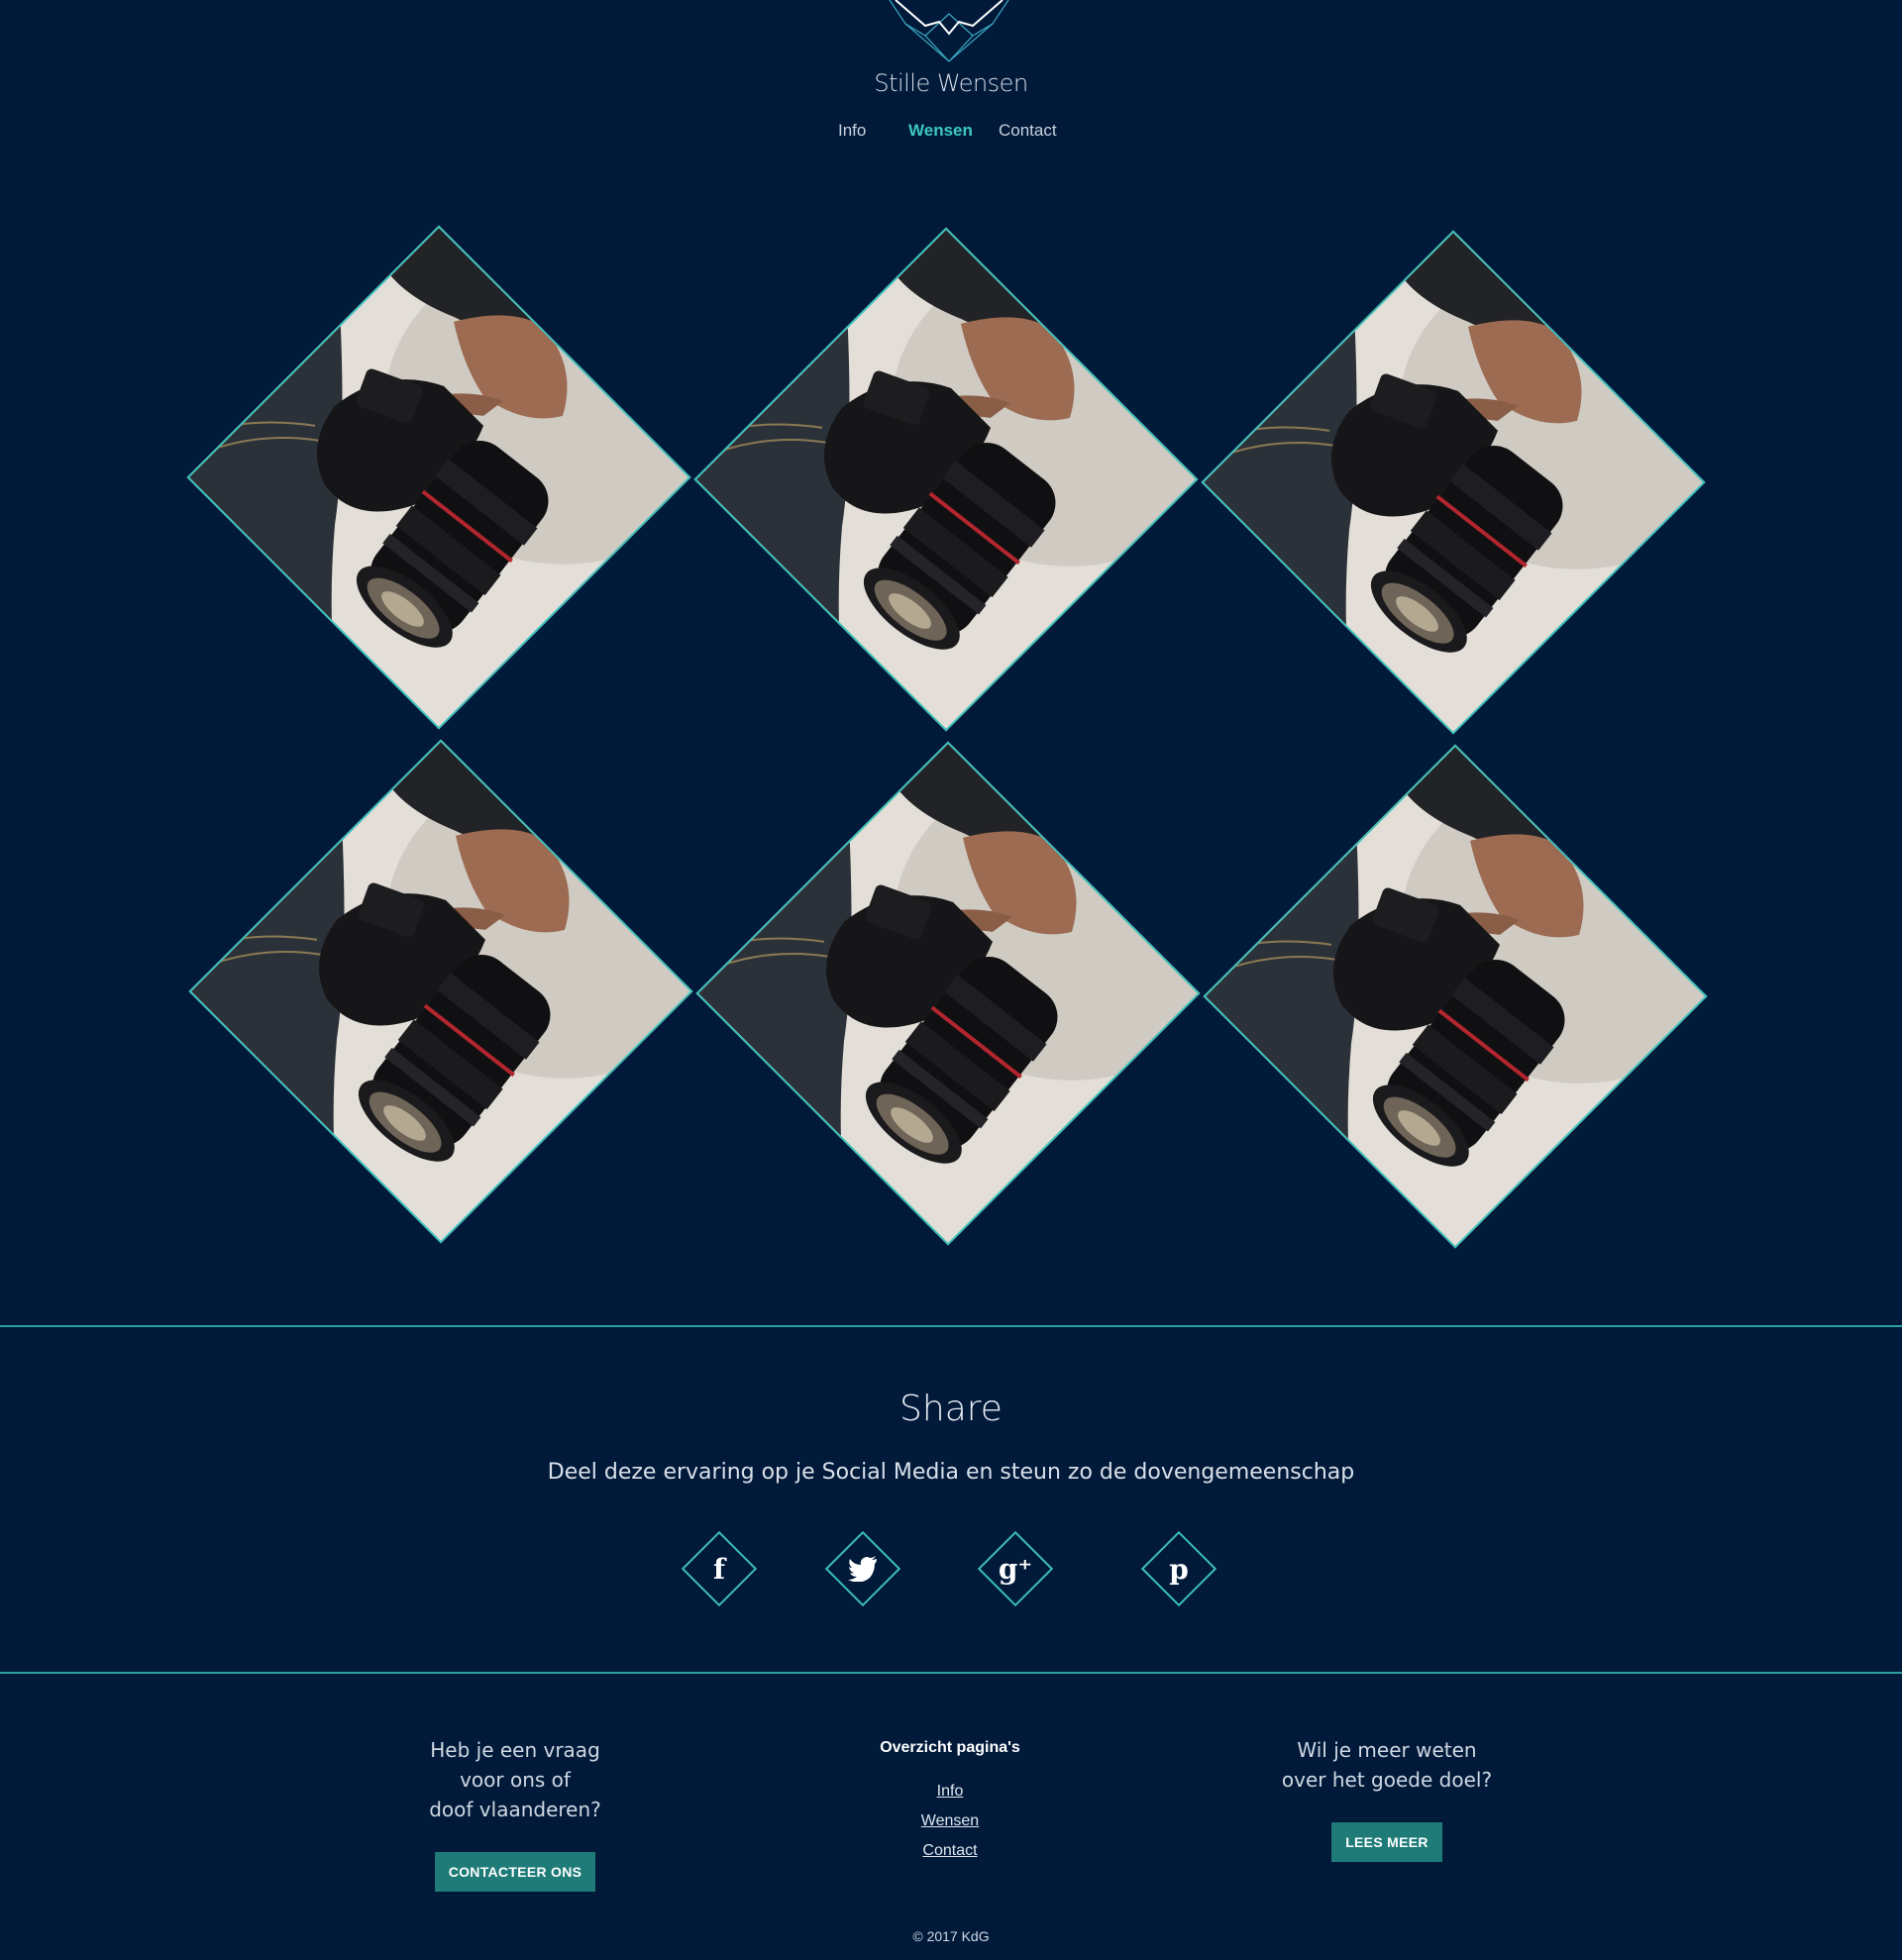  I want to click on nav-item-wensen: Wensen, so click(940, 131).